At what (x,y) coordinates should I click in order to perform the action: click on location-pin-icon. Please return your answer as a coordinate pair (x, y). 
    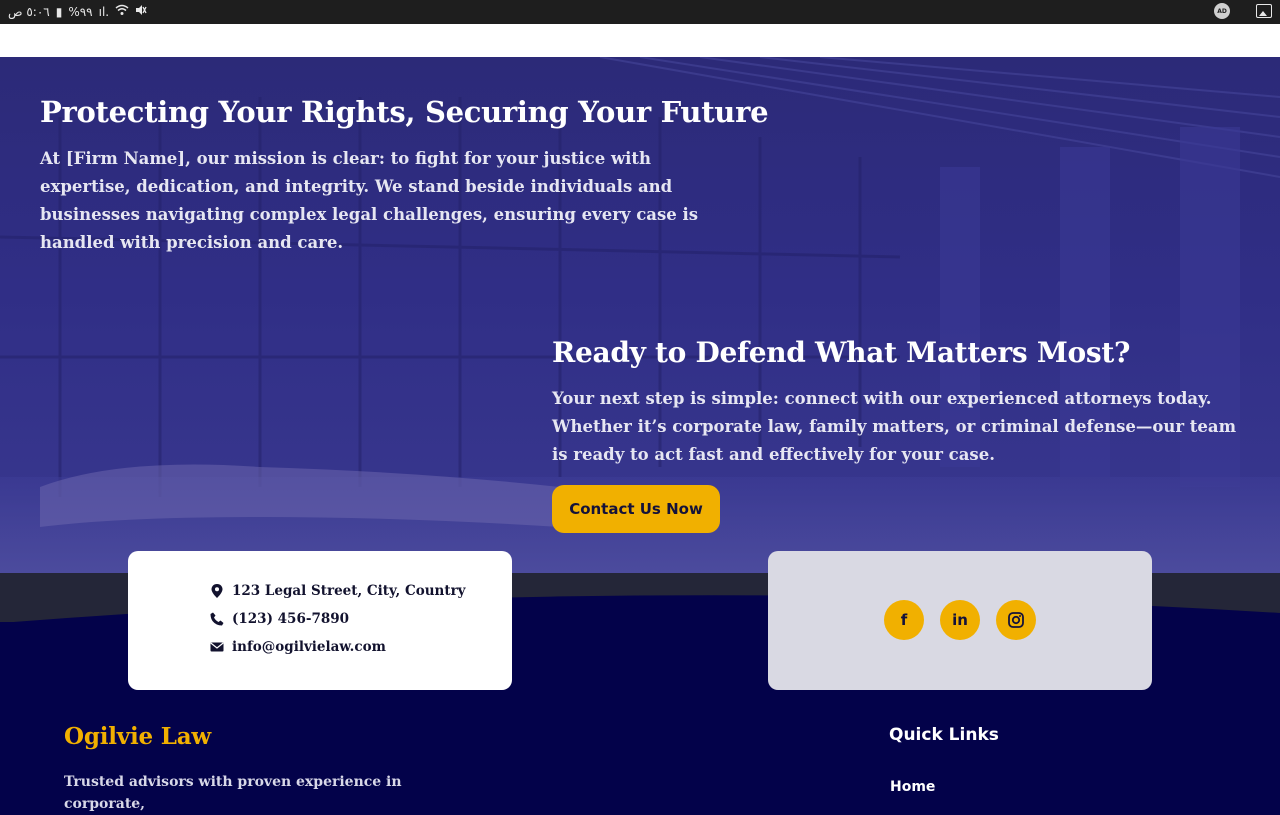
    Looking at the image, I should click on (217, 591).